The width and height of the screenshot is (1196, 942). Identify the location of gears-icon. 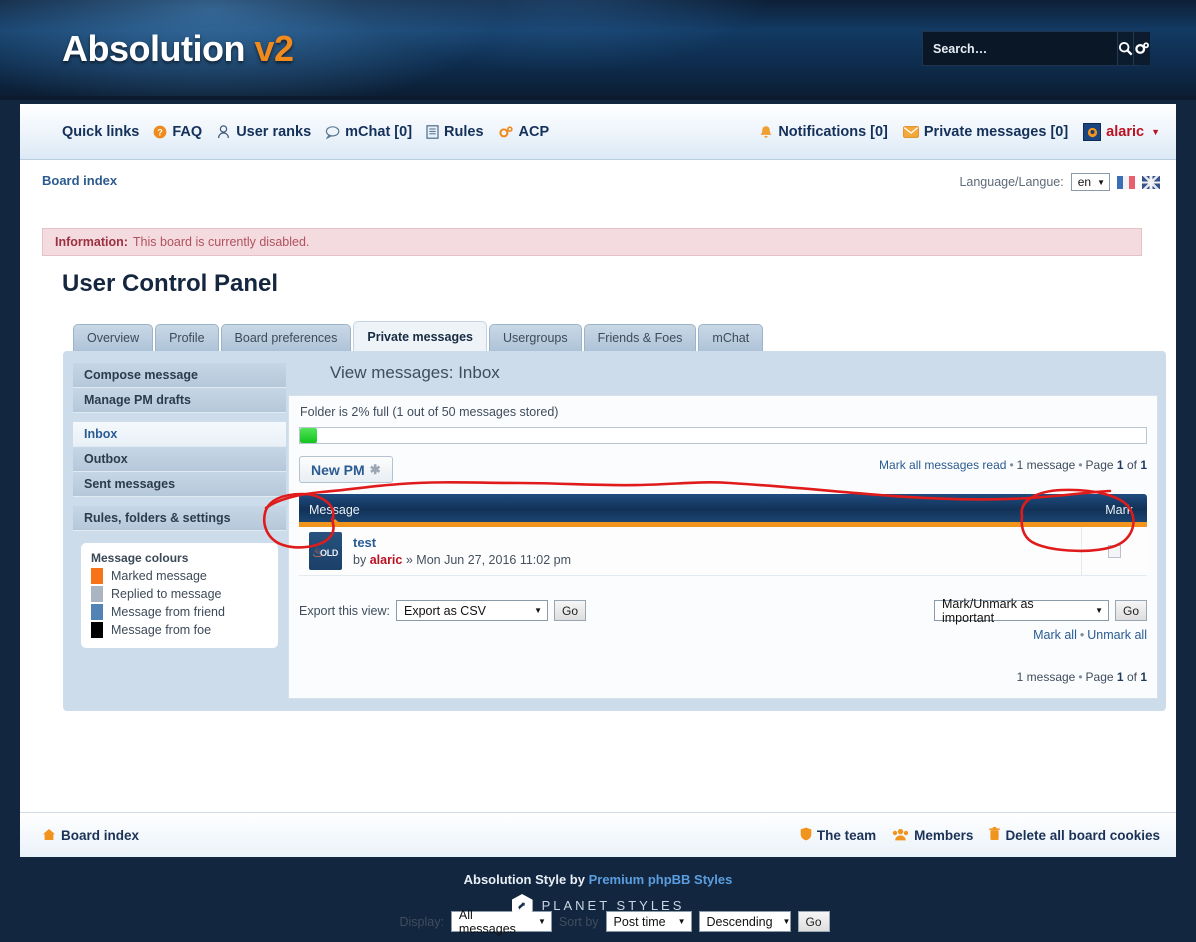
(506, 132).